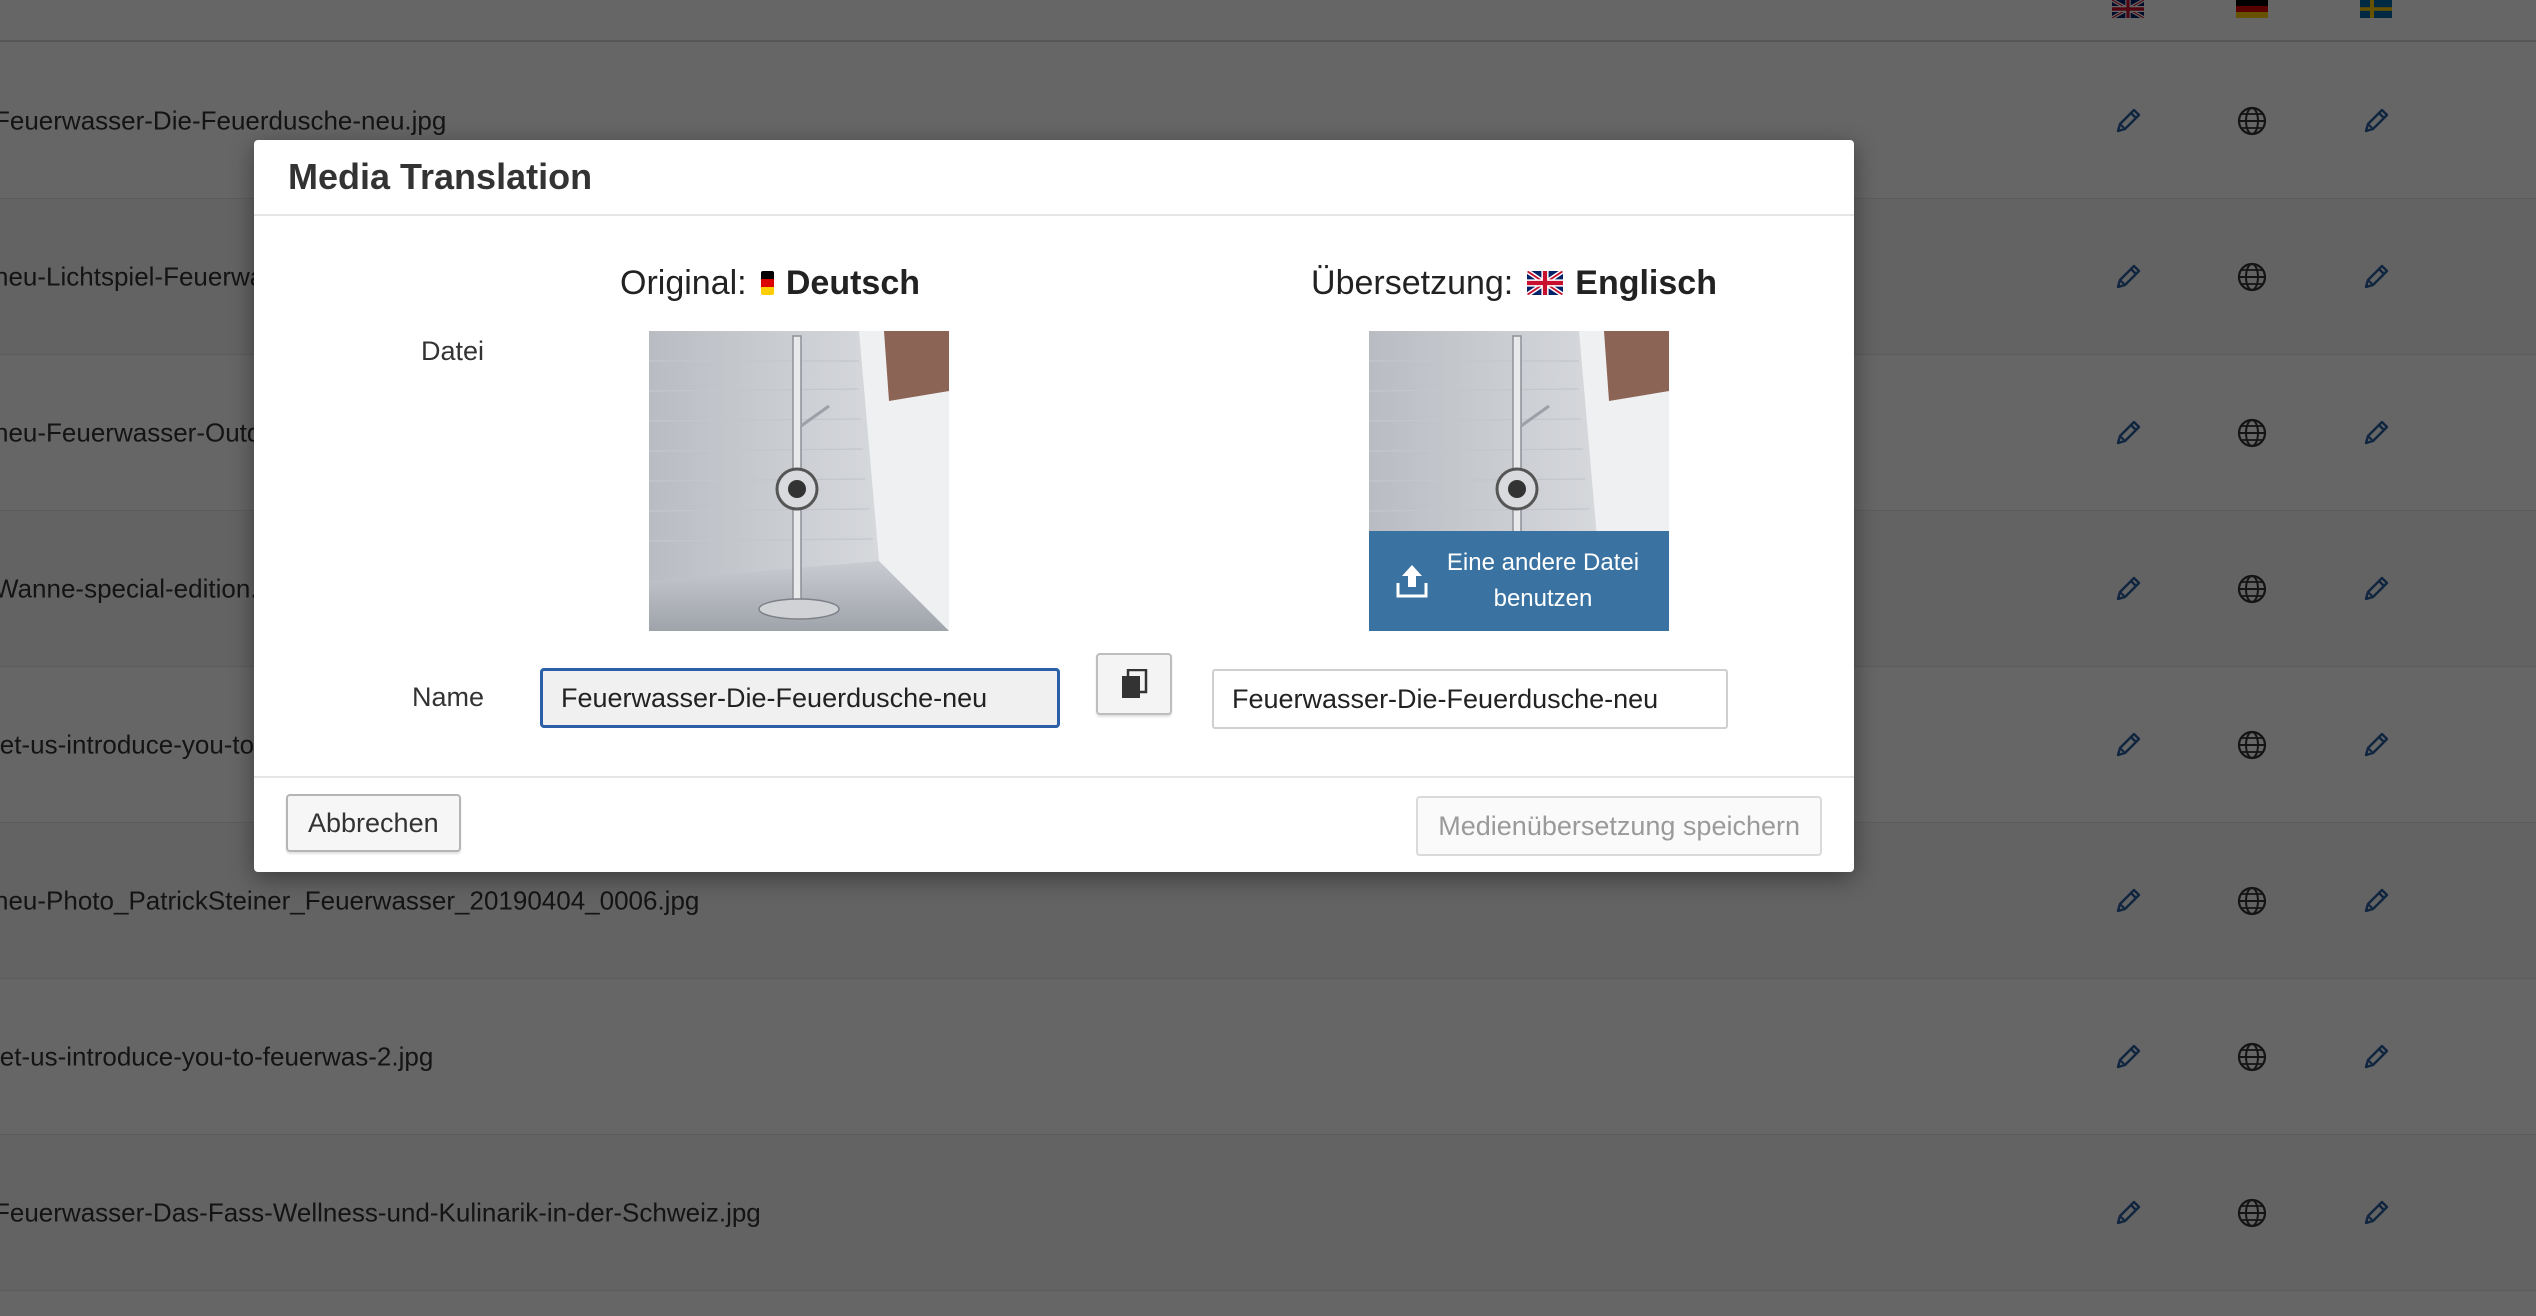  What do you see at coordinates (1470, 699) in the screenshot?
I see `translated-name-input: Feuerwasser-Die-Feuerdusche-neu` at bounding box center [1470, 699].